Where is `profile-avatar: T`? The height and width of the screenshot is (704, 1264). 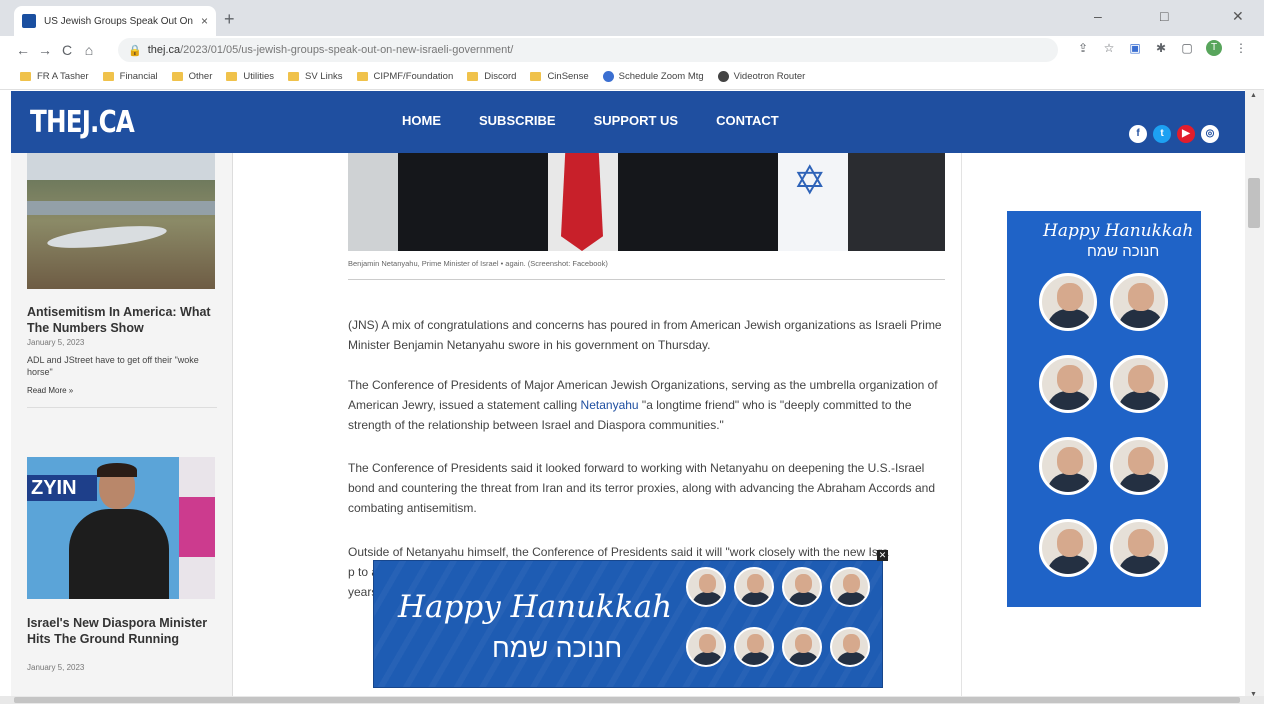
profile-avatar: T is located at coordinates (1214, 48).